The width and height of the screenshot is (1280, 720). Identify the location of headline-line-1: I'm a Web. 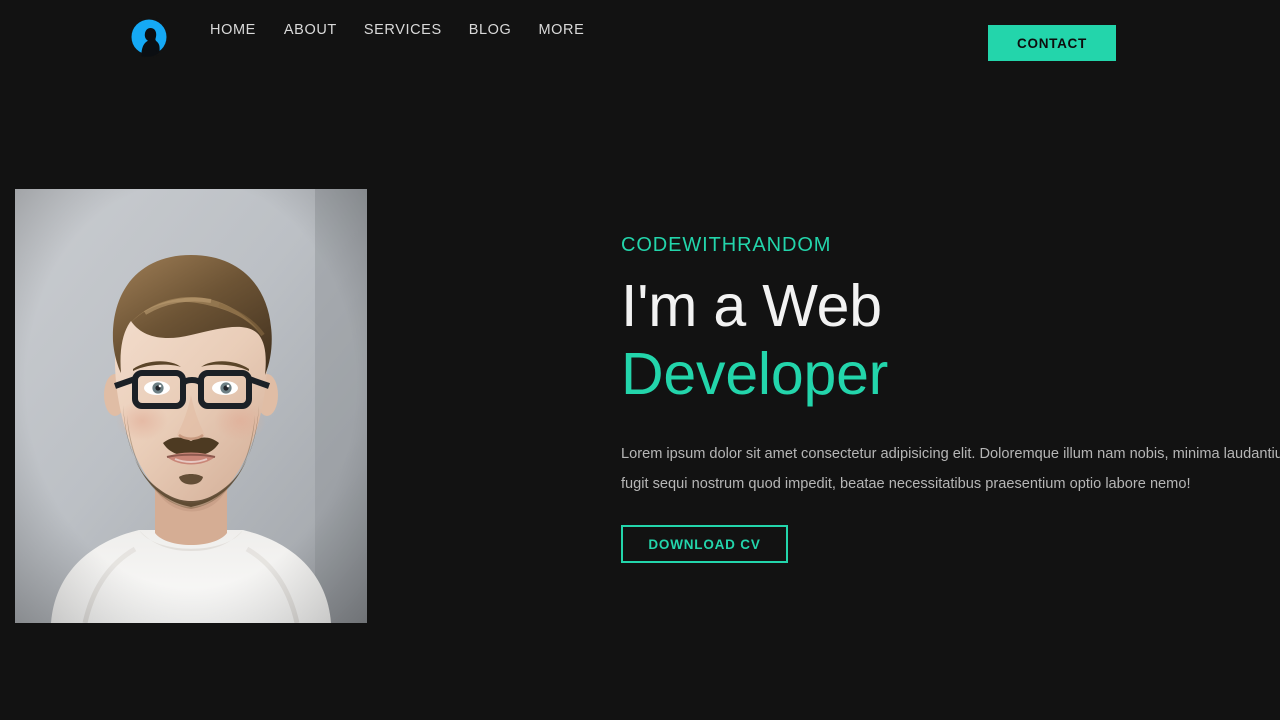
(751, 306).